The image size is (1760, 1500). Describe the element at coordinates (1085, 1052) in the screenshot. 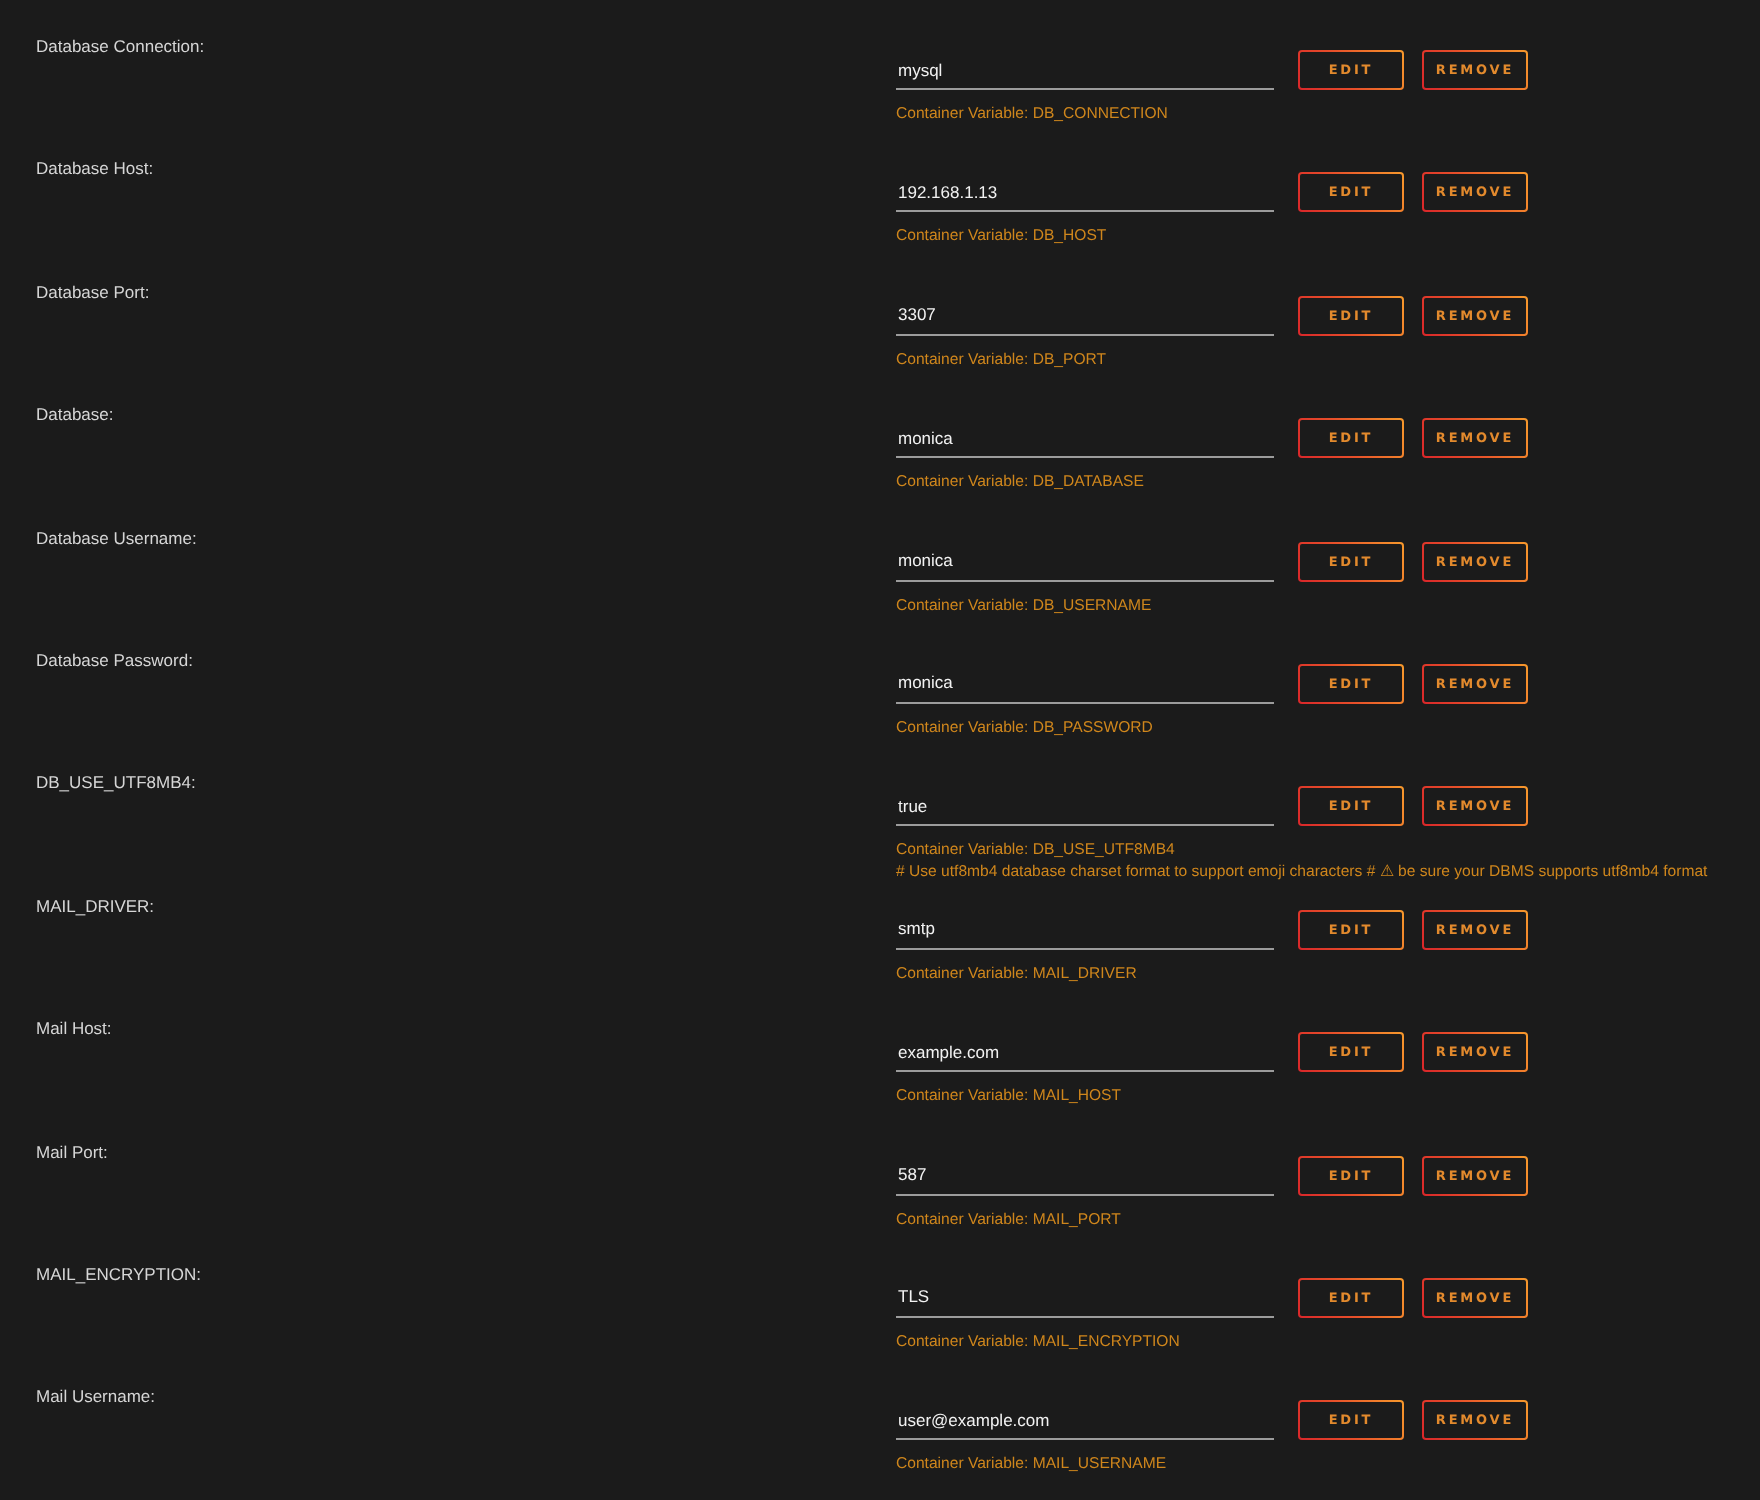

I see `text-field: example.com` at that location.